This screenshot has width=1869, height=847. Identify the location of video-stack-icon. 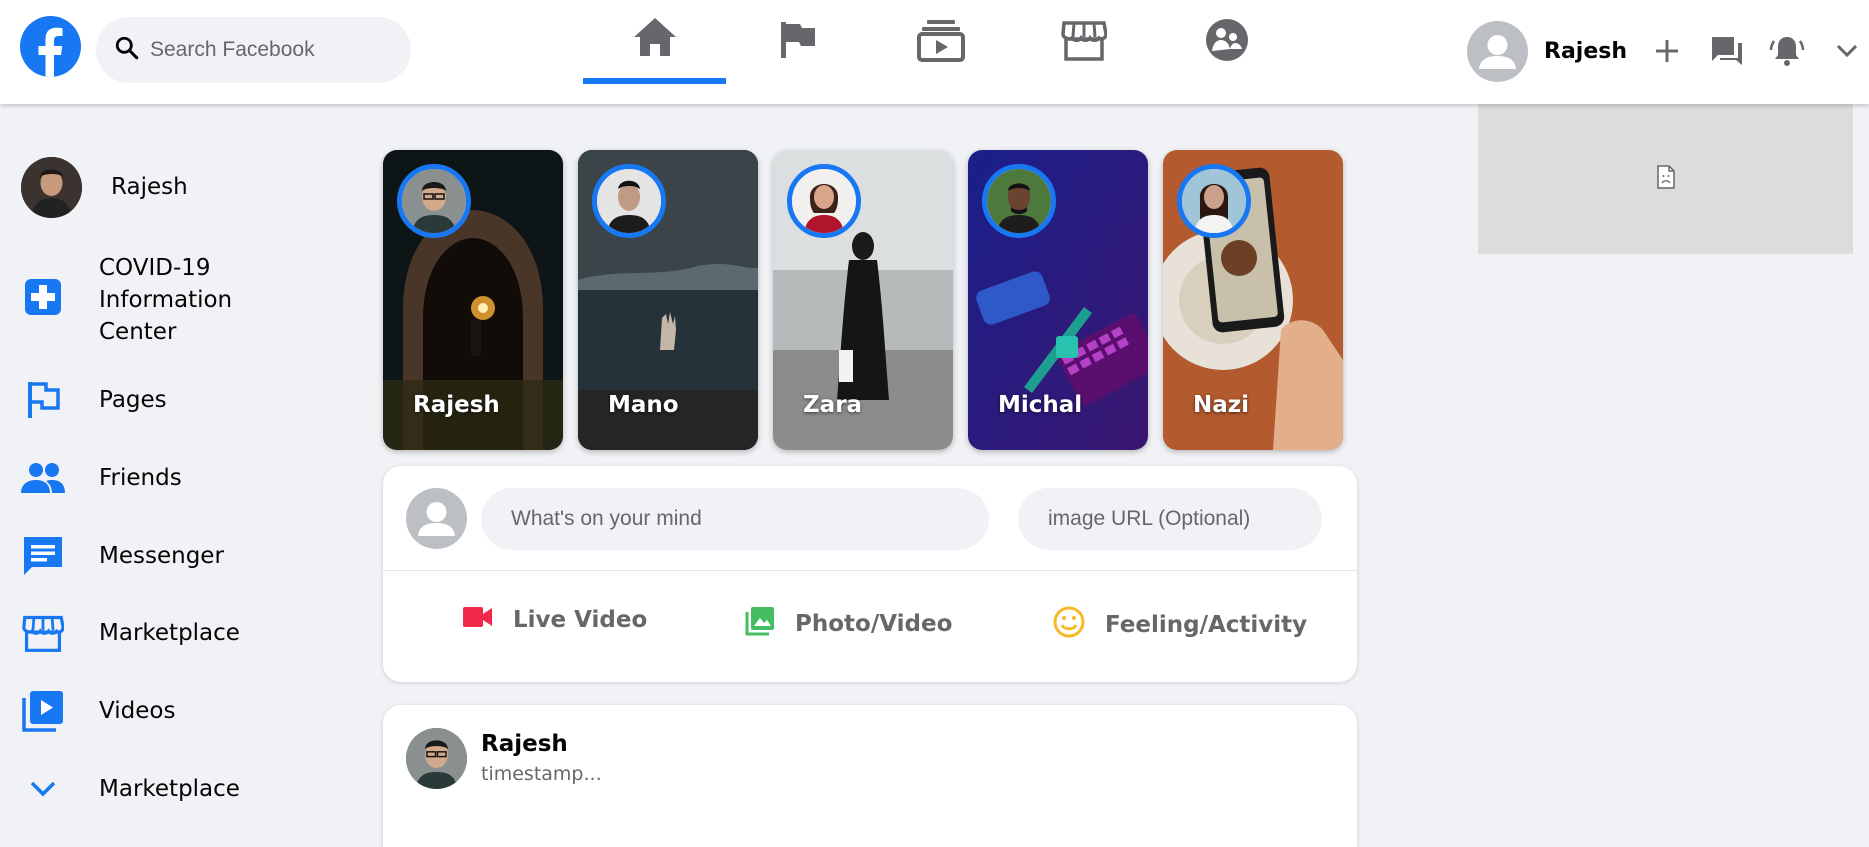
(940, 42).